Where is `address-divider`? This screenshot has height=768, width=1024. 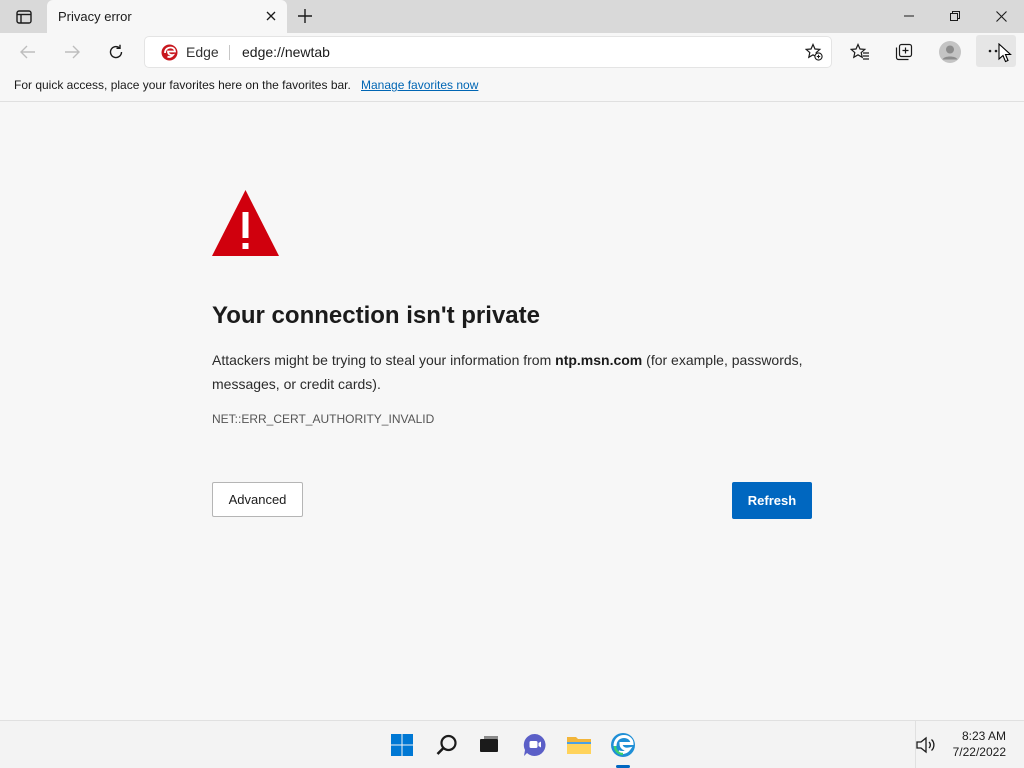
address-divider is located at coordinates (229, 52).